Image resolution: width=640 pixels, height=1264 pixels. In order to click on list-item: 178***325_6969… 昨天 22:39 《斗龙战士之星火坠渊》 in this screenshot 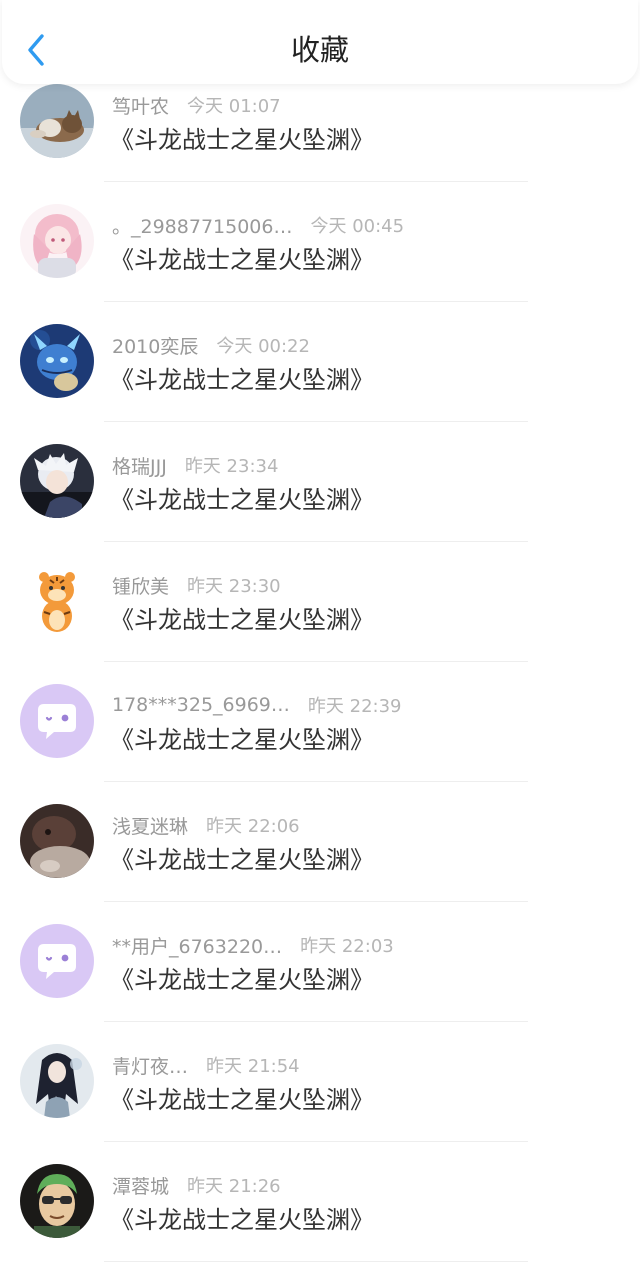, I will do `click(320, 722)`.